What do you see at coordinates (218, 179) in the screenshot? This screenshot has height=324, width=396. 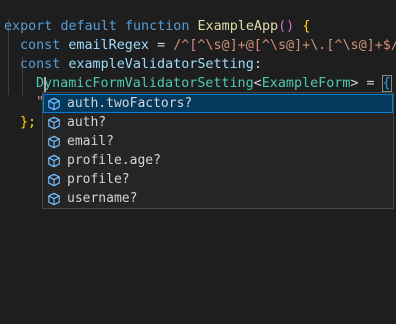 I see `suggestion-item: profile?` at bounding box center [218, 179].